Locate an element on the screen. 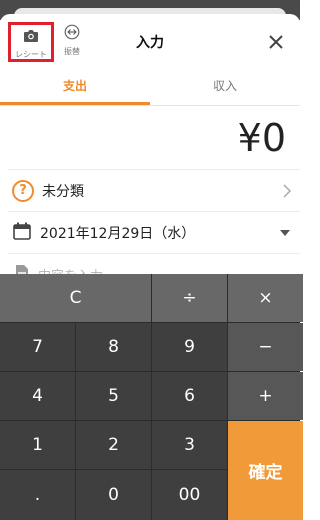 This screenshot has width=320, height=520. header: レシート 振替 入力 is located at coordinates (150, 42).